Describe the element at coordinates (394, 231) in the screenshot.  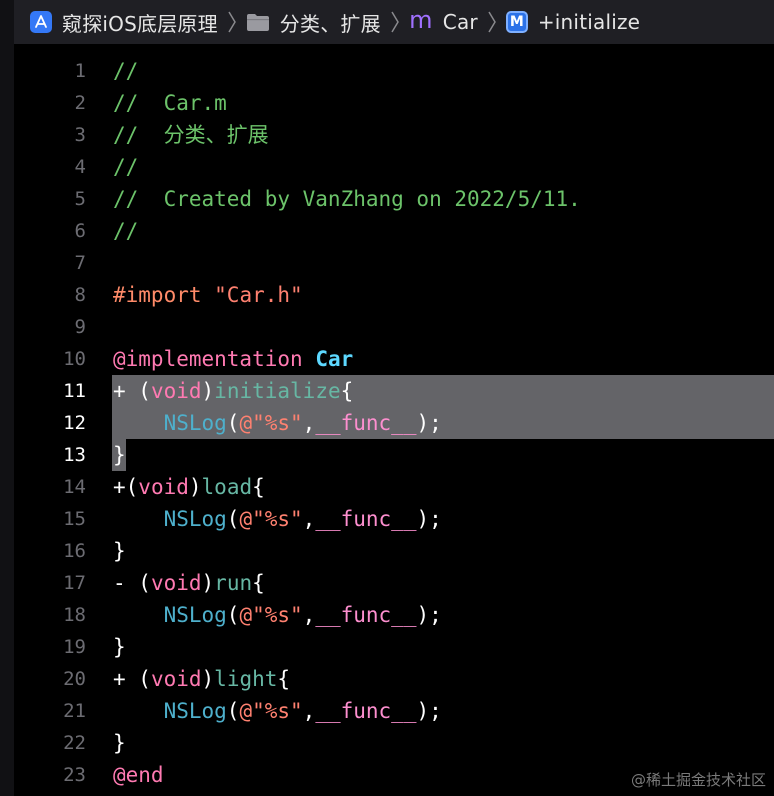
I see `code-line: 6 //` at that location.